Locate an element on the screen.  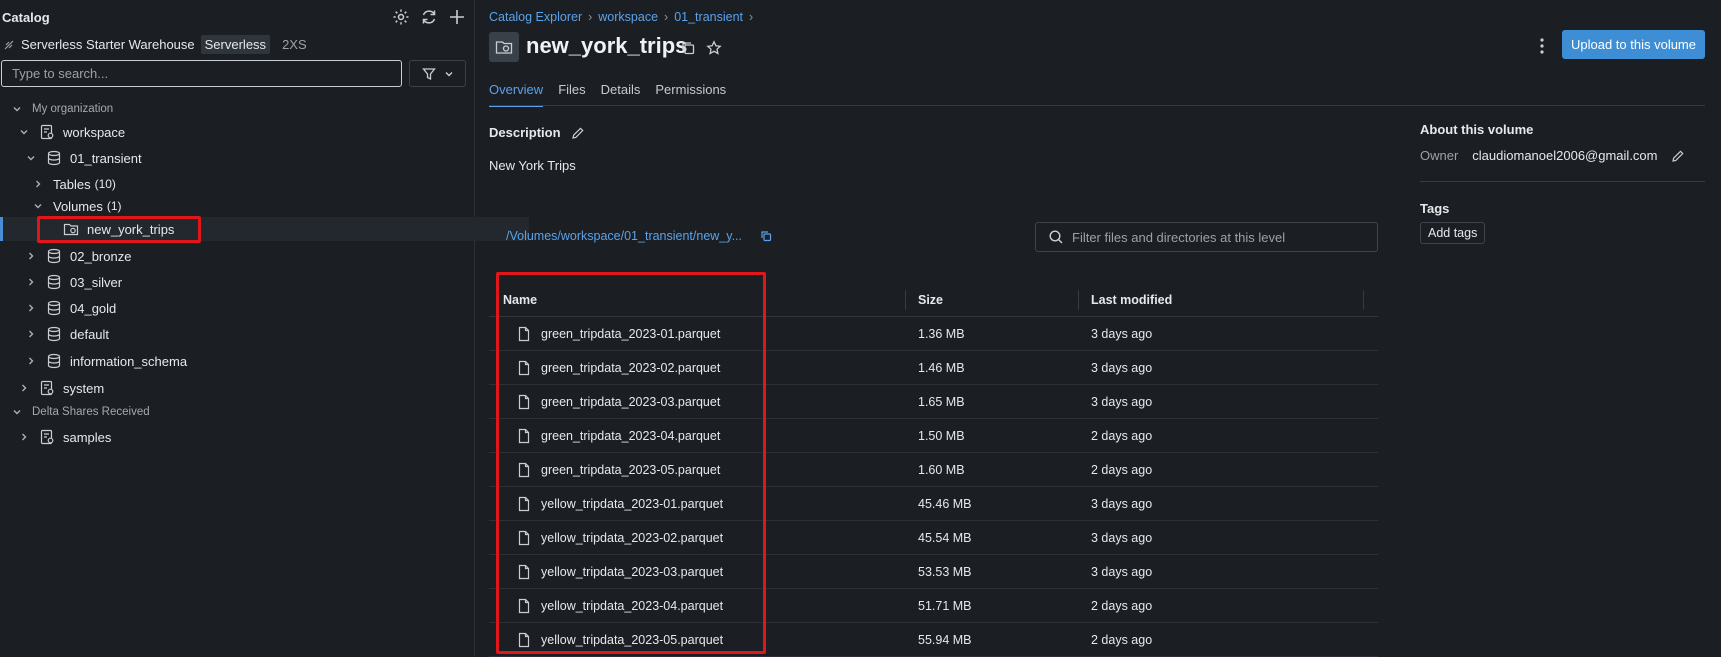
tree-label: information_schema is located at coordinates (129, 361).